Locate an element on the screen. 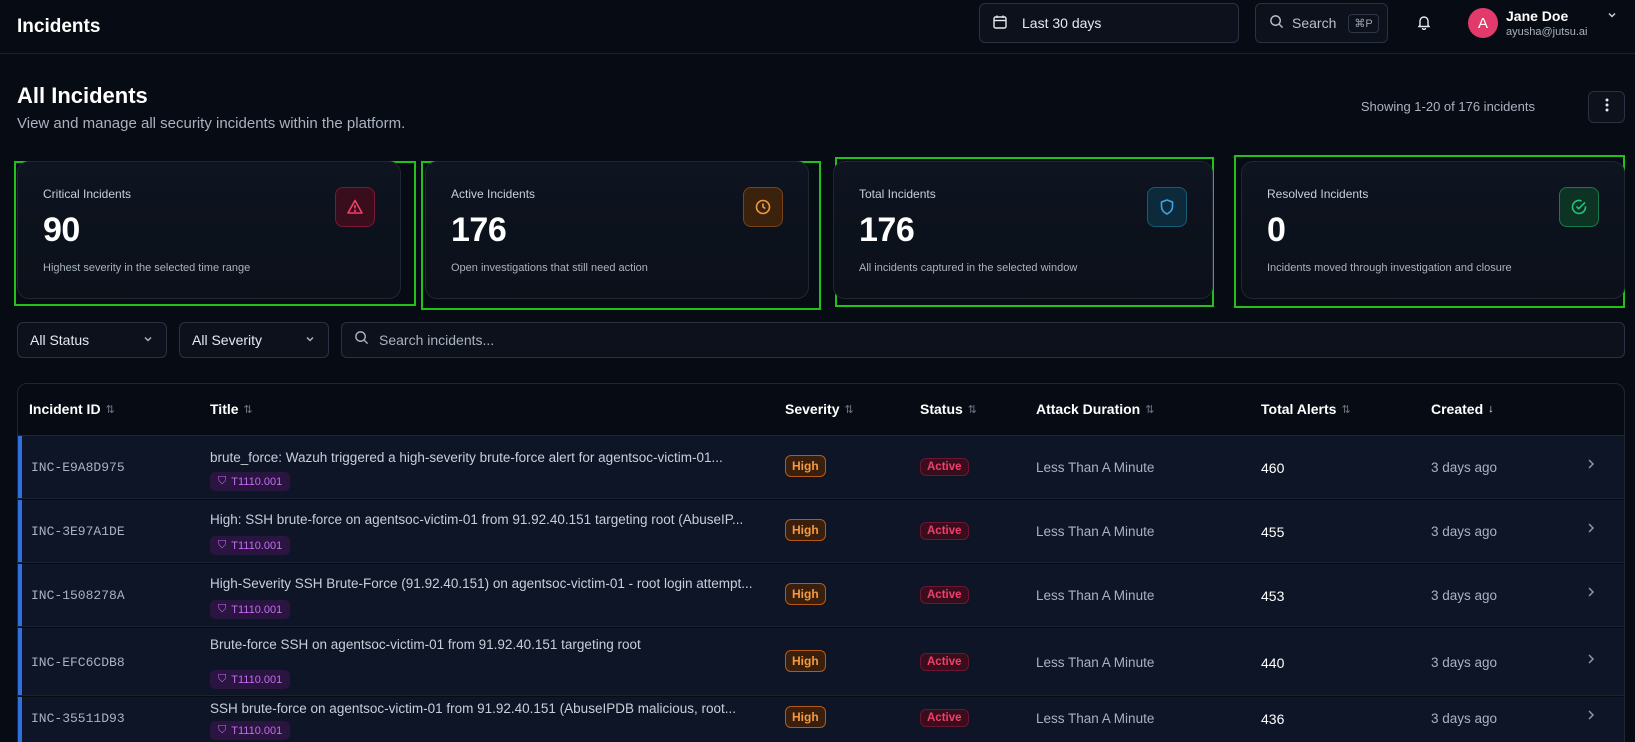 The height and width of the screenshot is (742, 1635). incident-id: INC-35511D93 is located at coordinates (78, 718).